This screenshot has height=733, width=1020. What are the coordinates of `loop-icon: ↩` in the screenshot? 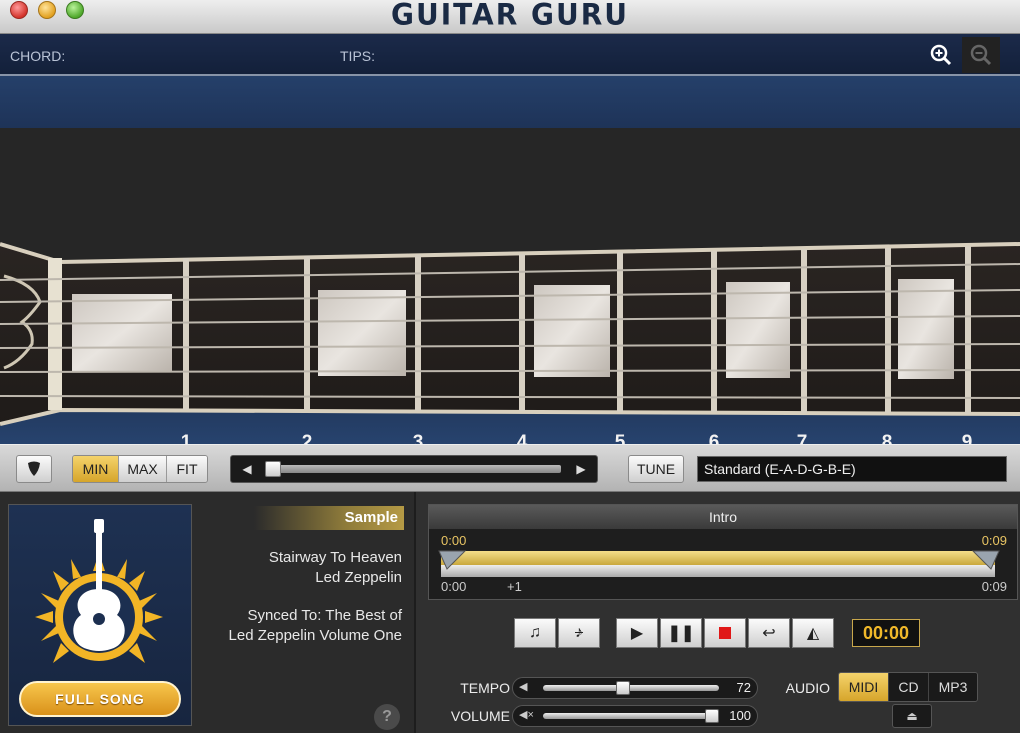 It's located at (769, 633).